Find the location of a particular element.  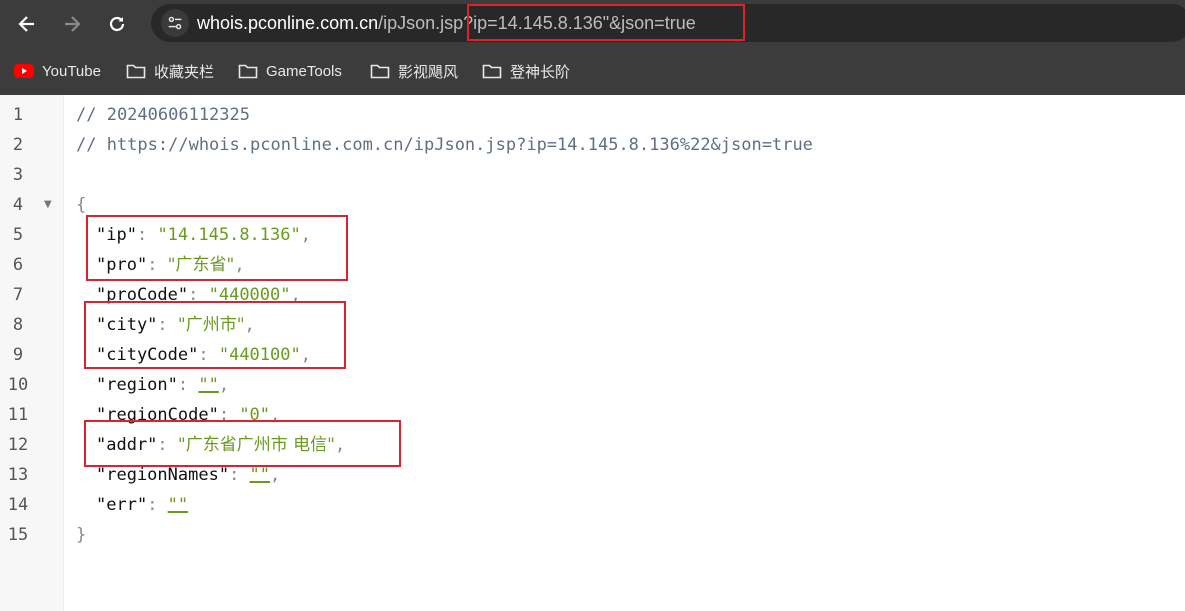

line-number: 6 is located at coordinates (18, 265).